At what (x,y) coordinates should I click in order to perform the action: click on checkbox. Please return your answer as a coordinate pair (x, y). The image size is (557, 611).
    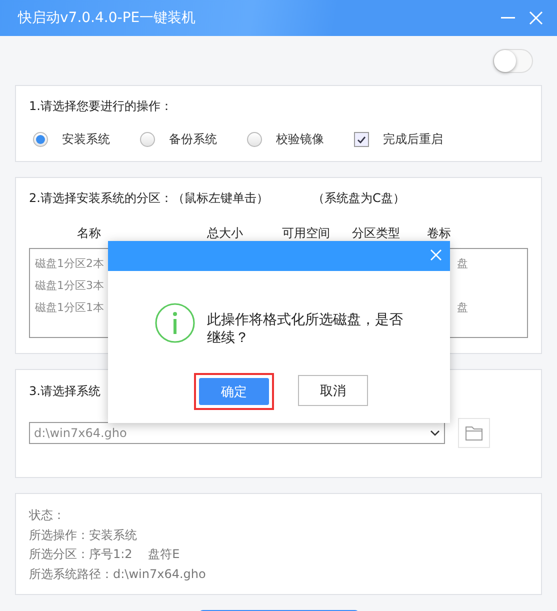
    Looking at the image, I should click on (361, 139).